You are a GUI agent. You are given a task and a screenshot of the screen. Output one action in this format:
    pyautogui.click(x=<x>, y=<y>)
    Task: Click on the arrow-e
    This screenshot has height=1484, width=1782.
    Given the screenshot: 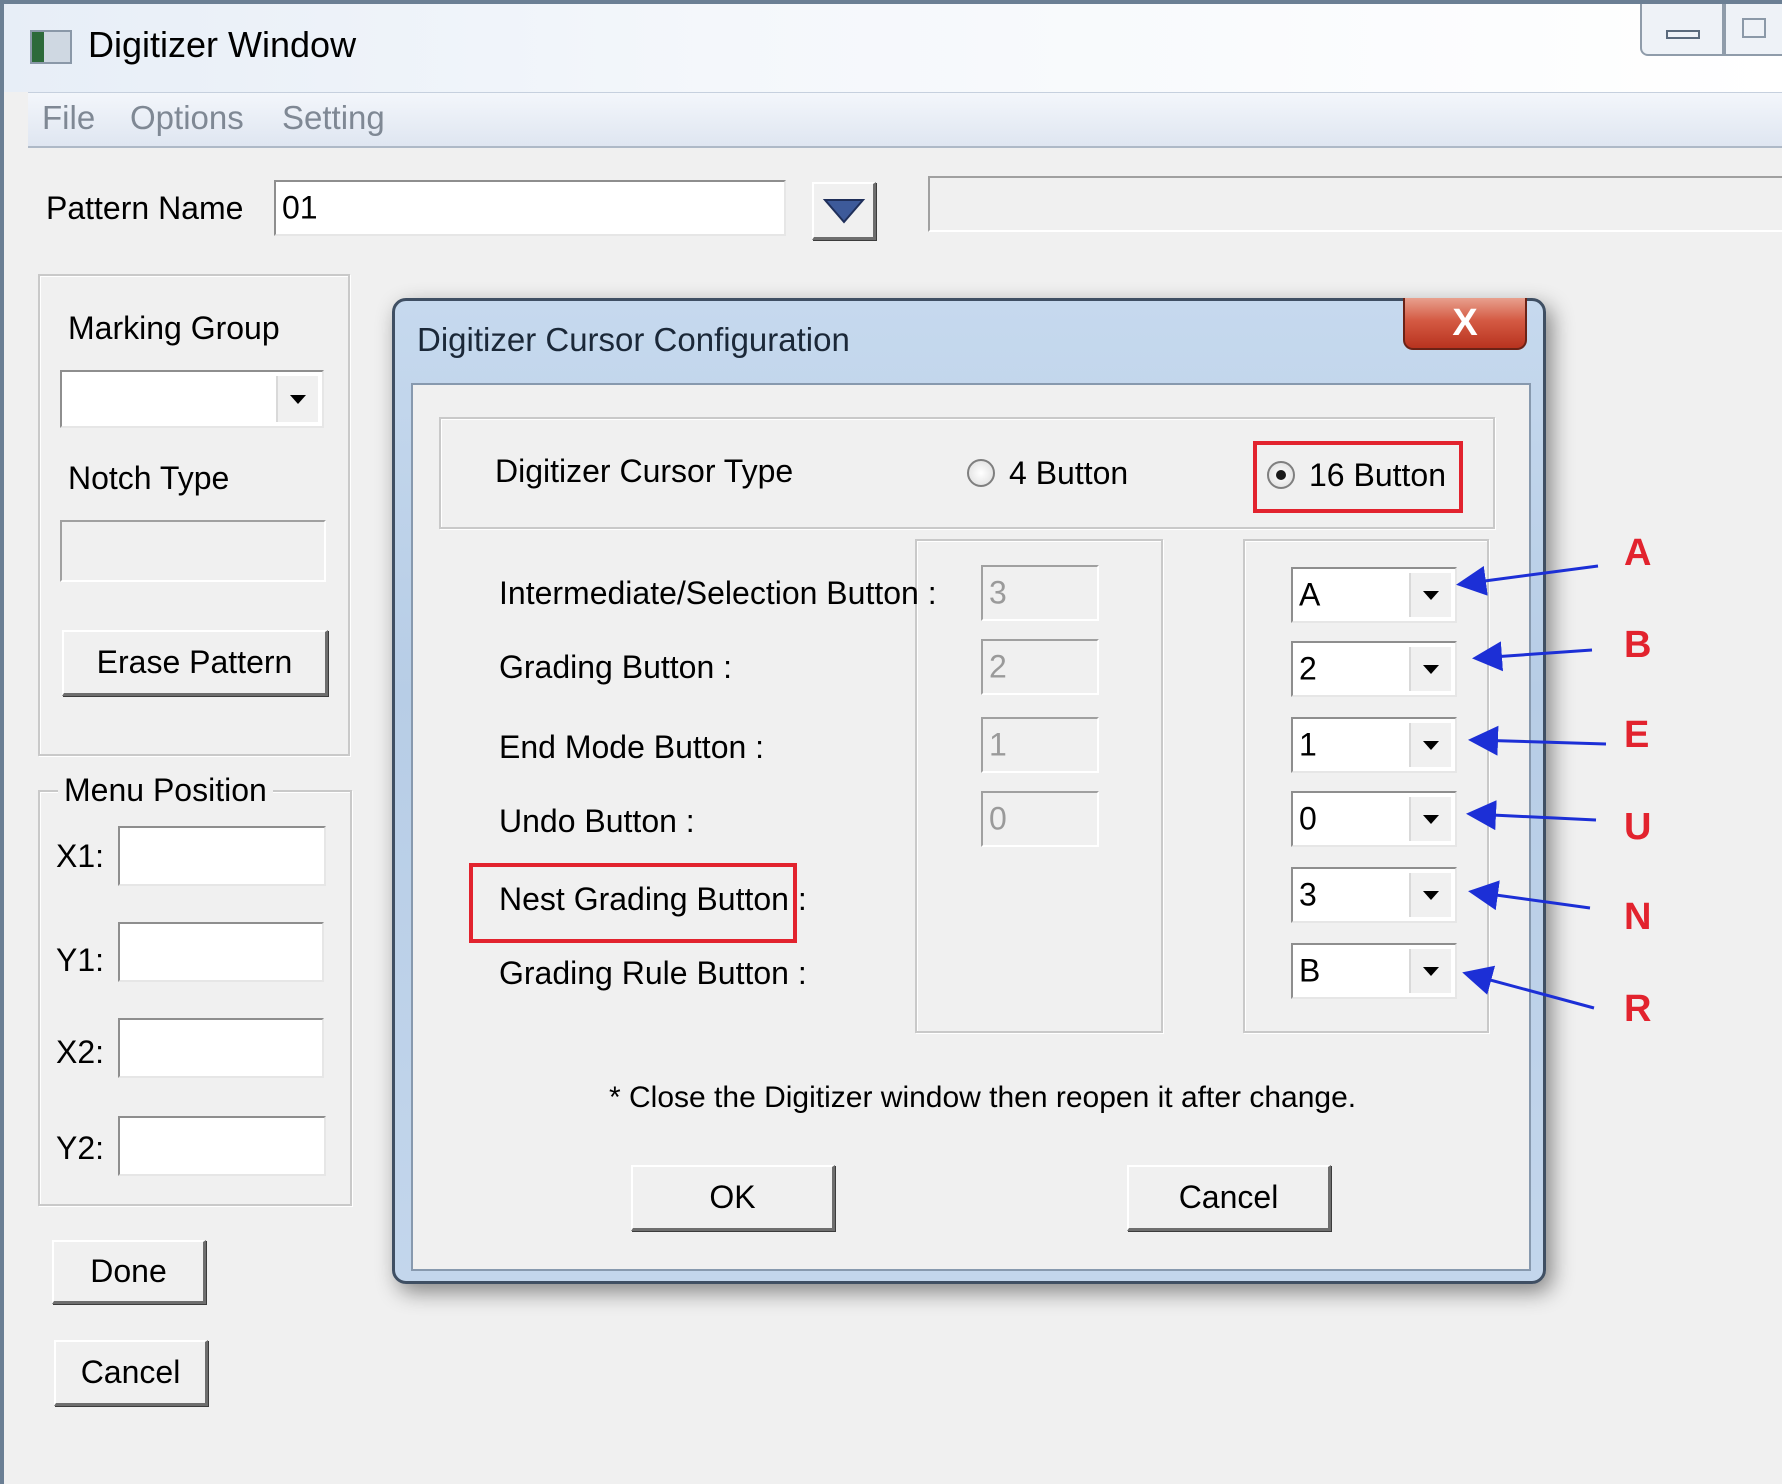 What is the action you would take?
    pyautogui.click(x=1537, y=740)
    